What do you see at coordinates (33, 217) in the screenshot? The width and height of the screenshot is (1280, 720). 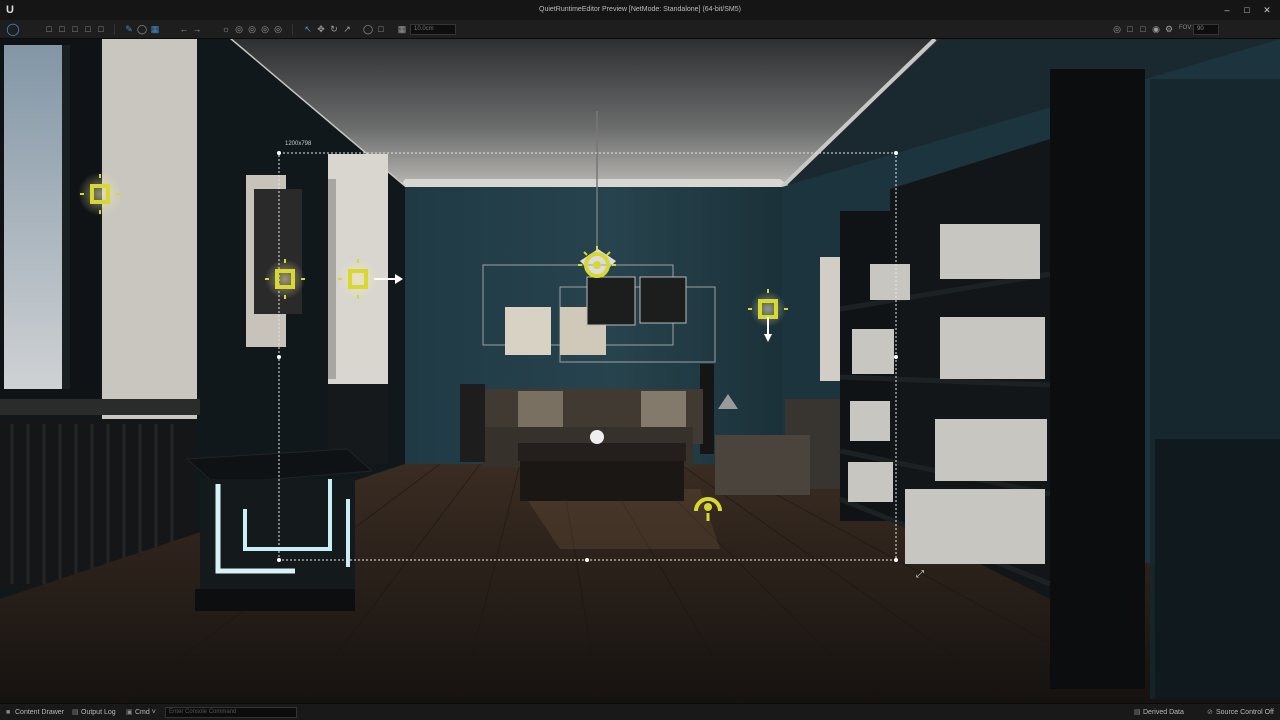 I see `window-glass-left` at bounding box center [33, 217].